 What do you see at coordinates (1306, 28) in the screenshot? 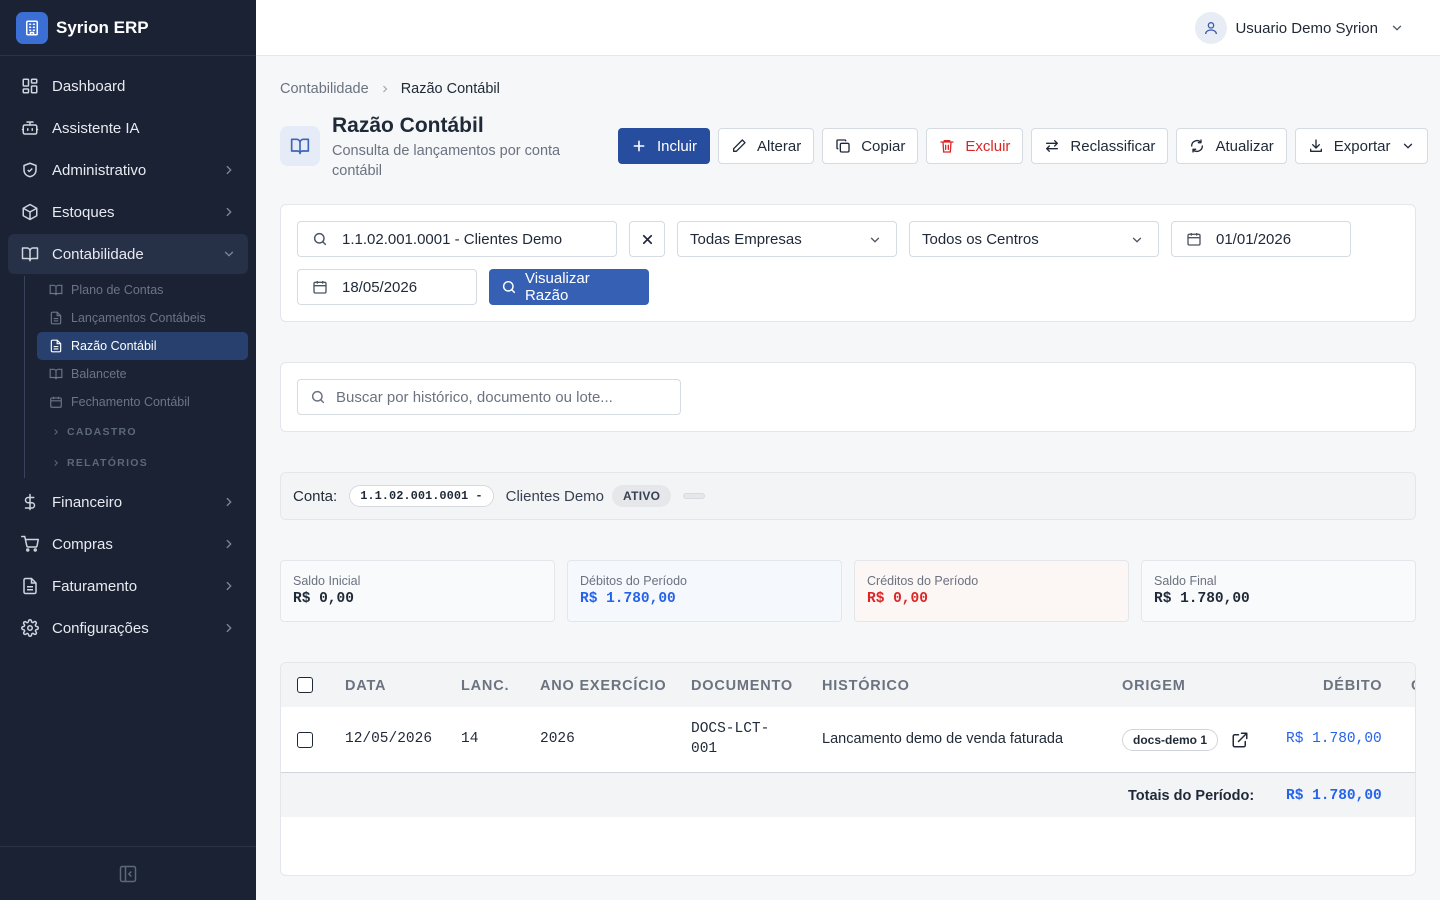
I see `user-name: Usuario Demo Syrion` at bounding box center [1306, 28].